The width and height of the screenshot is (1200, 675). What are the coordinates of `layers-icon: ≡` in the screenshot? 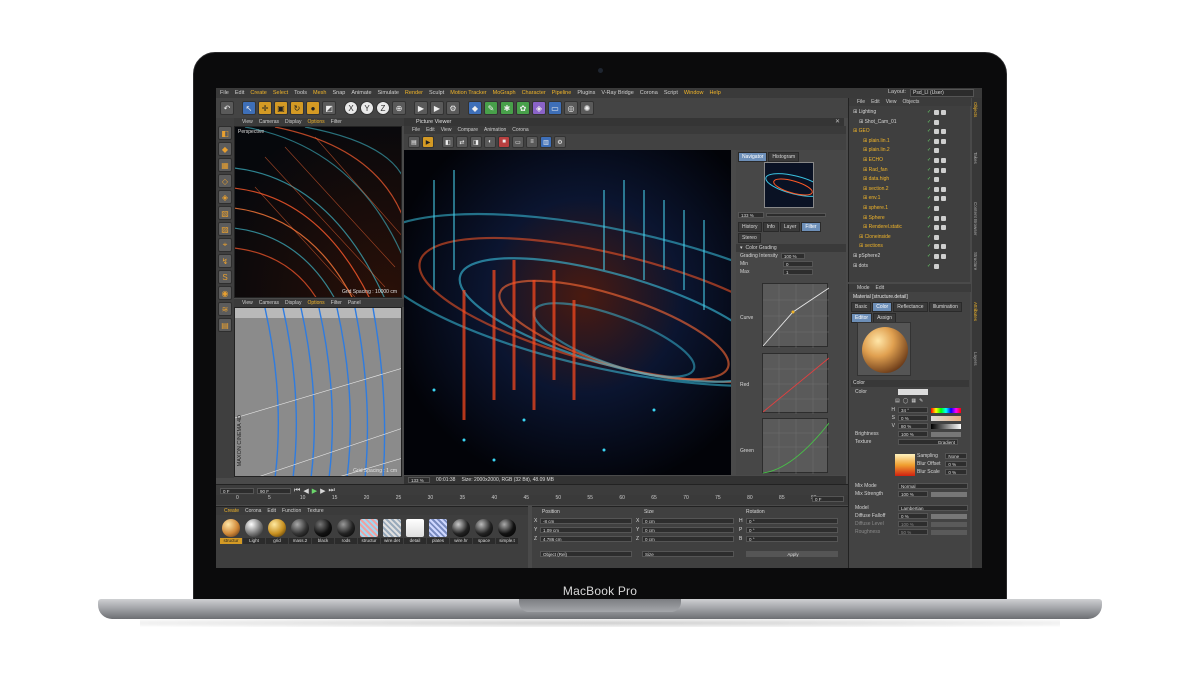 It's located at (532, 142).